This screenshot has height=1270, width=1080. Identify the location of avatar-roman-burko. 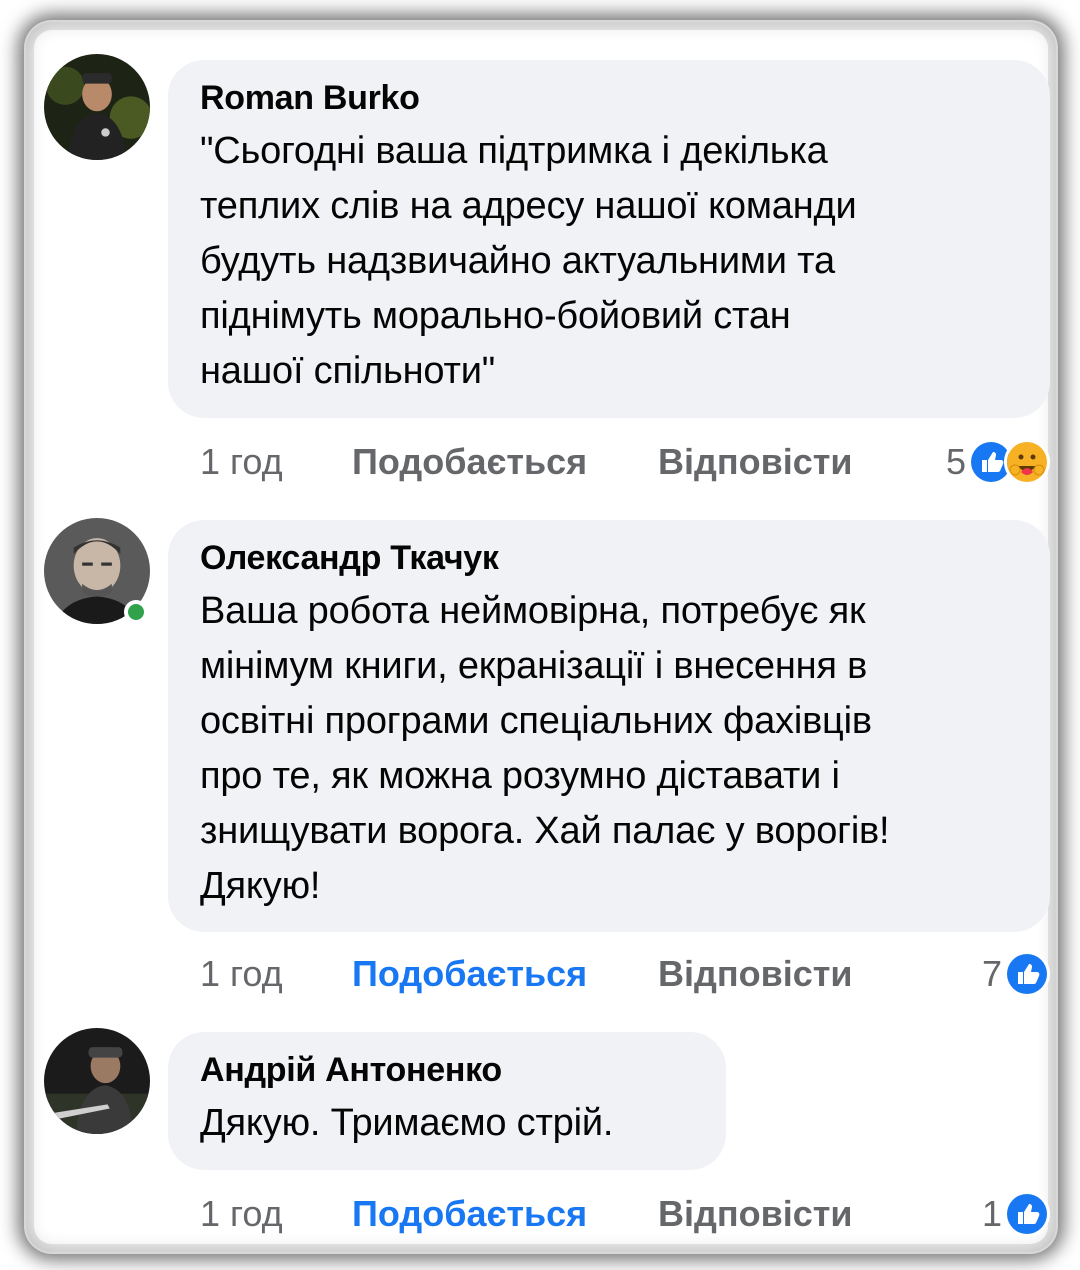
(97, 107).